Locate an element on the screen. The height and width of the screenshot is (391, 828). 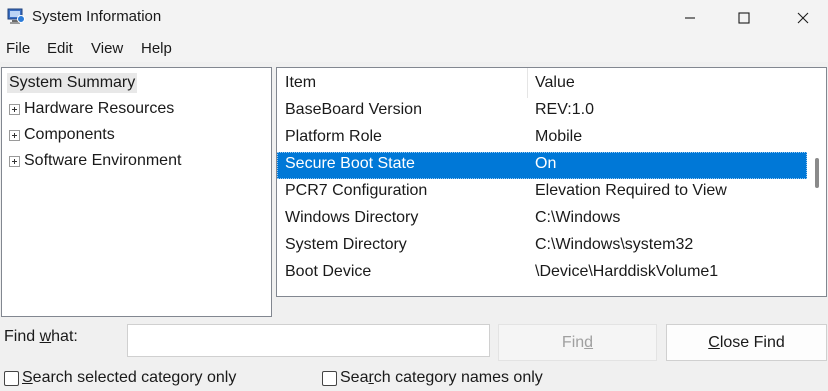
row-value: C:\Windows is located at coordinates (578, 217).